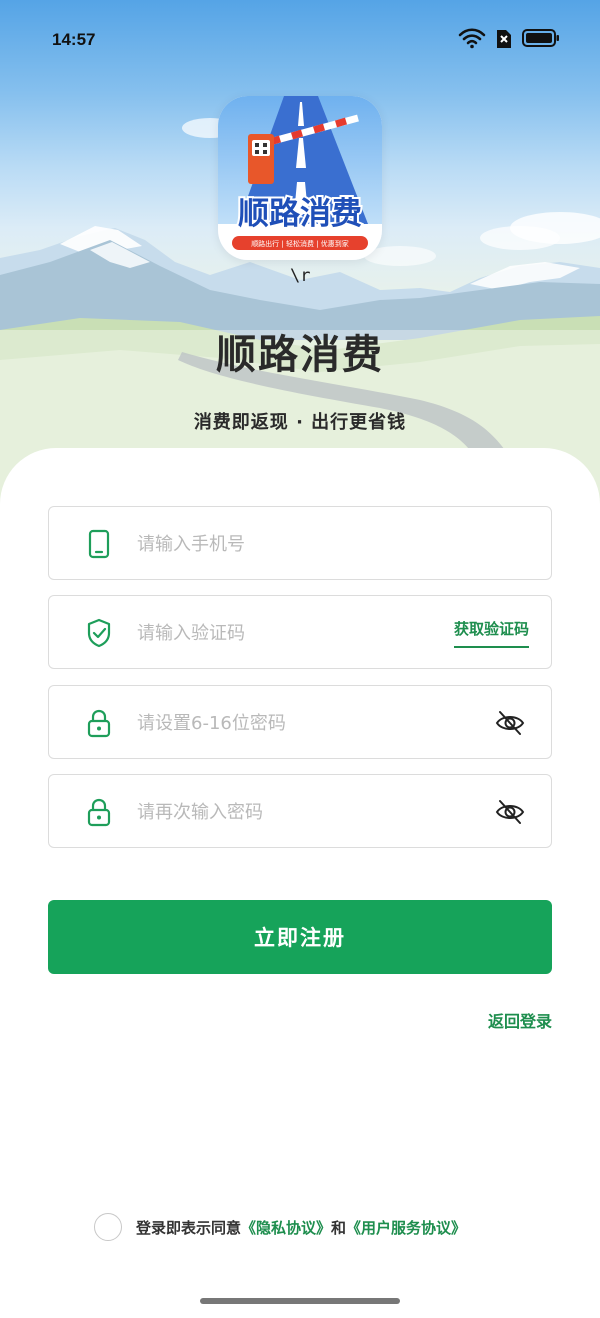 This screenshot has width=600, height=1318. I want to click on agreement-connector: 和, so click(339, 1227).